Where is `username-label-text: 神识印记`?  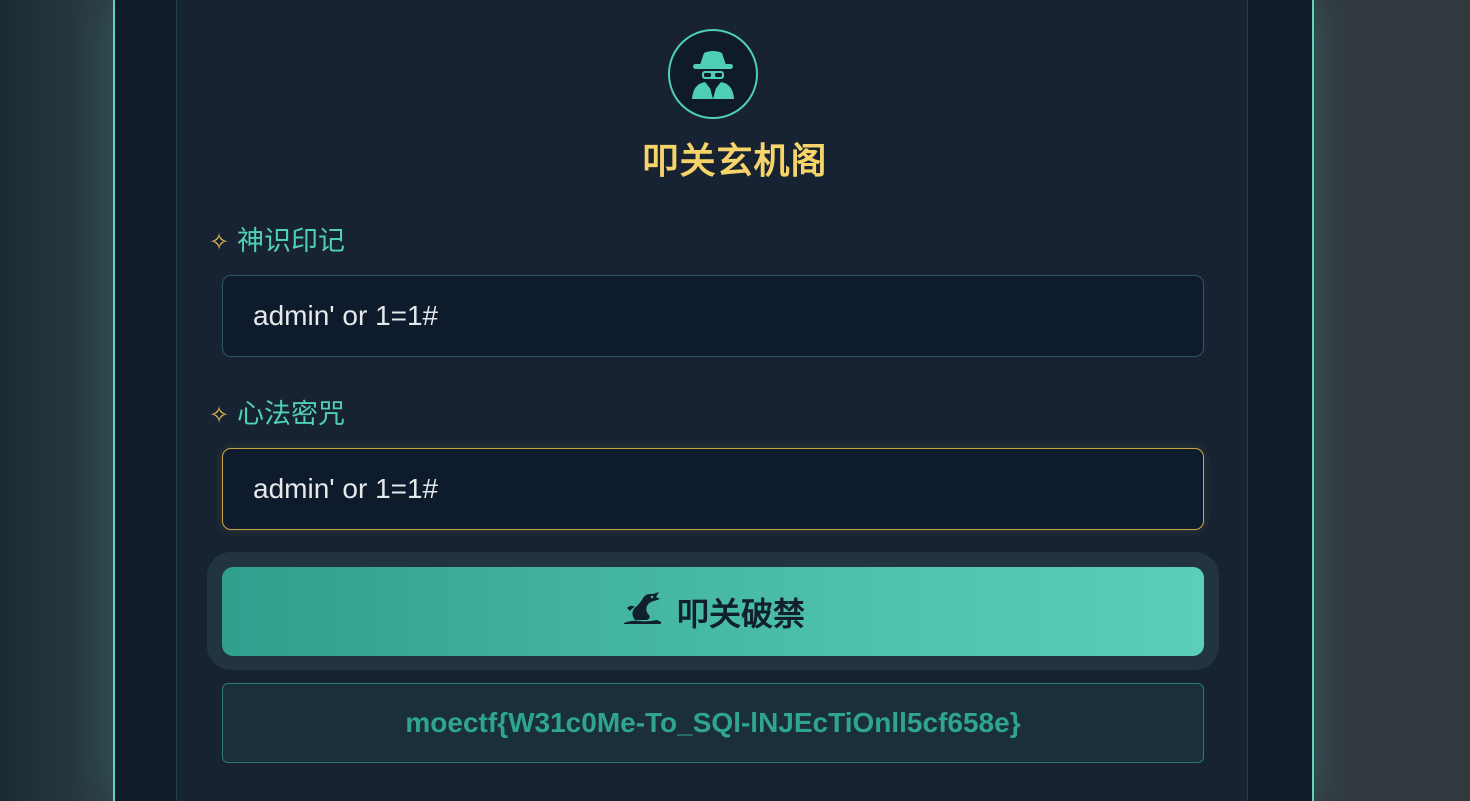
username-label-text: 神识印记 is located at coordinates (291, 241).